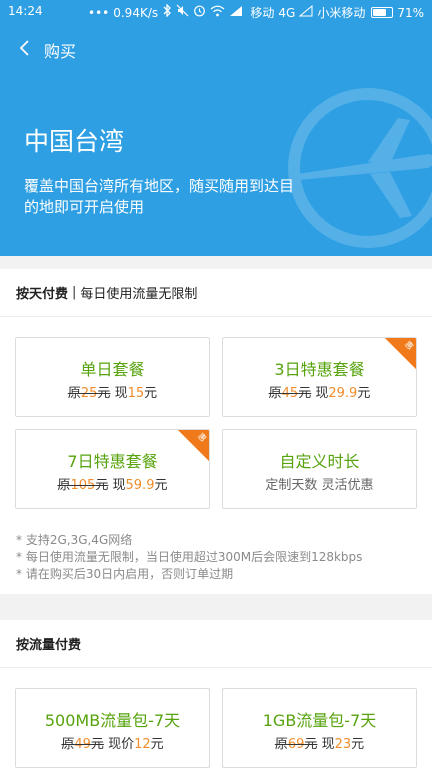 This screenshot has height=768, width=432. Describe the element at coordinates (262, 13) in the screenshot. I see `carrier-1: 移动` at that location.